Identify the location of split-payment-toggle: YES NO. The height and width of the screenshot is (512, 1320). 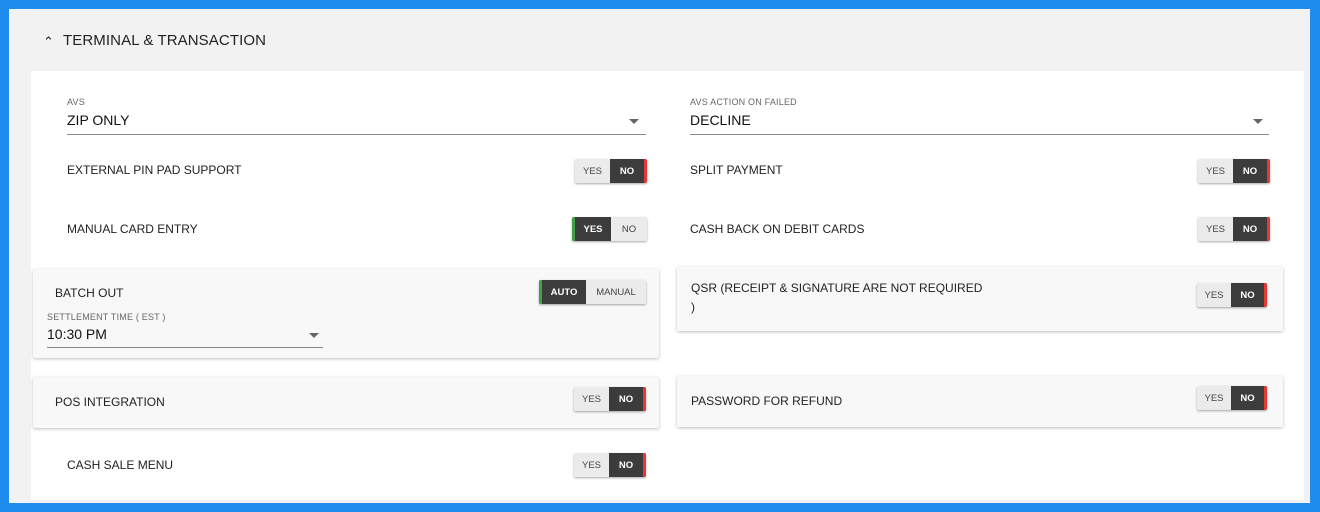
(1234, 171).